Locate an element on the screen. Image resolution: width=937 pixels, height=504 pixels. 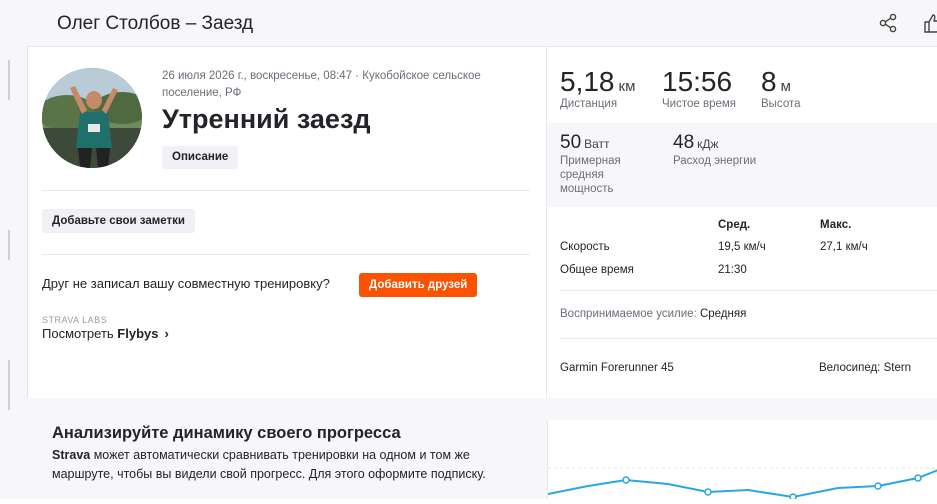
stat-elevation: 8м Высота is located at coordinates (781, 88).